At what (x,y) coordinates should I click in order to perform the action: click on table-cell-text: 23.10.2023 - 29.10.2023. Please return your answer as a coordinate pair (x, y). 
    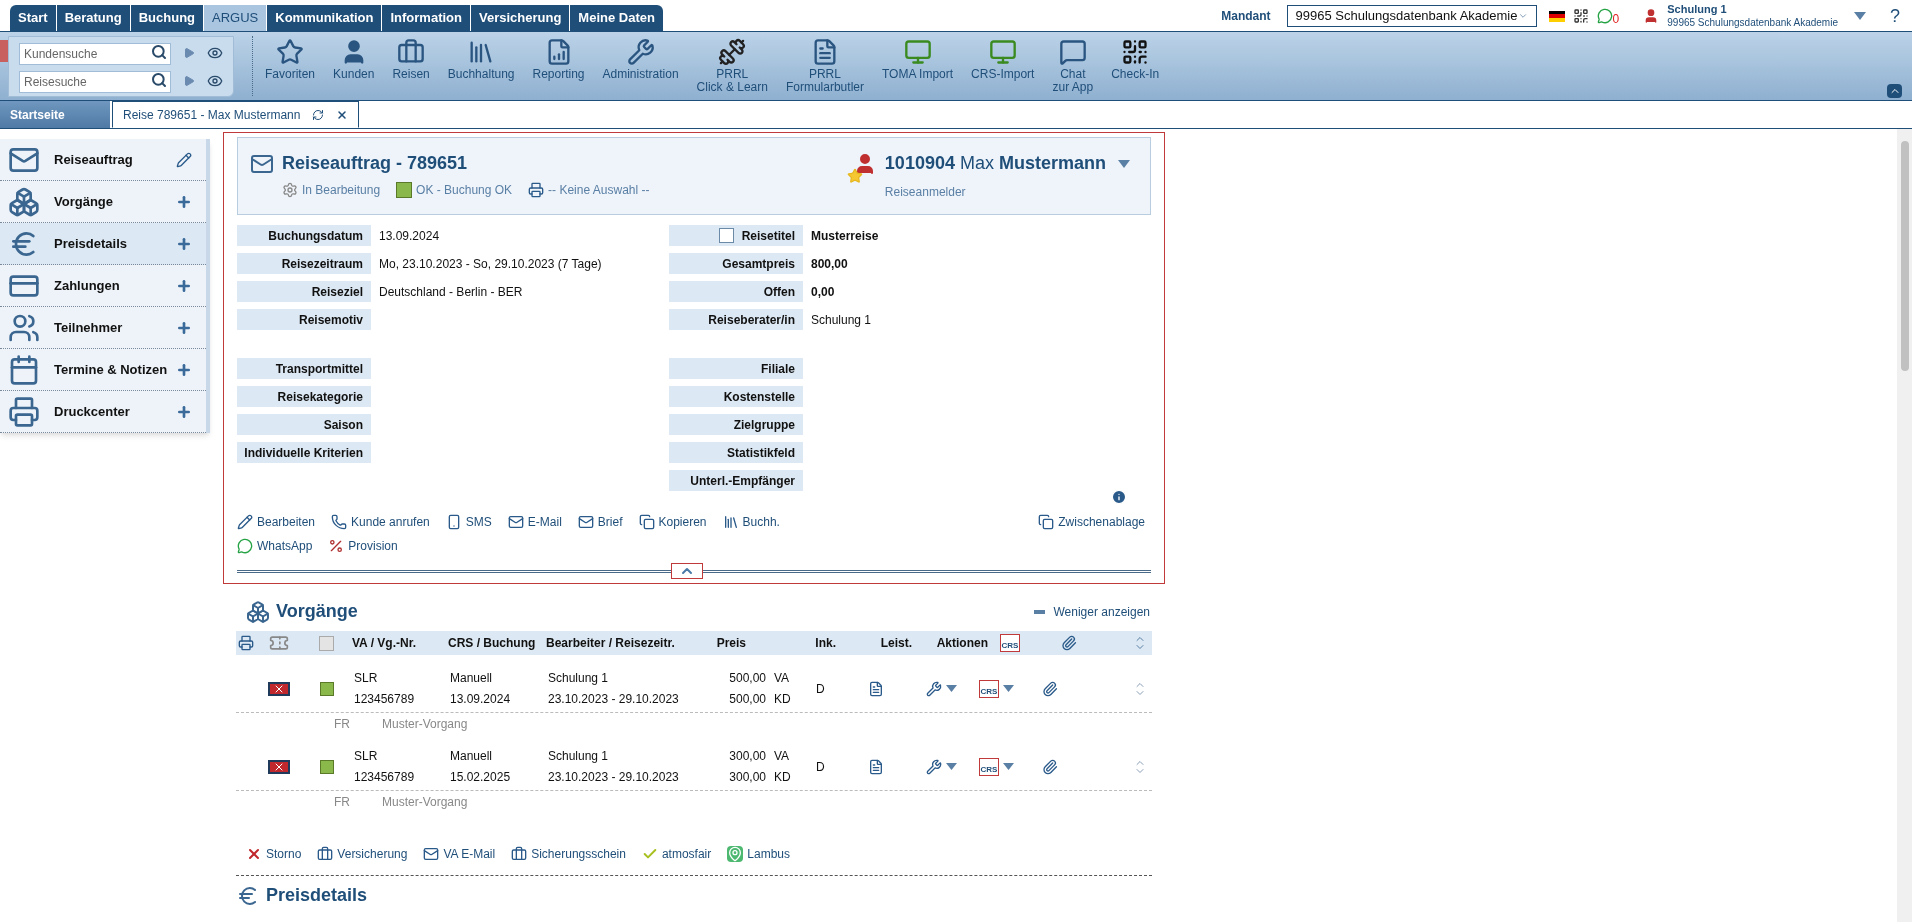
    Looking at the image, I should click on (614, 777).